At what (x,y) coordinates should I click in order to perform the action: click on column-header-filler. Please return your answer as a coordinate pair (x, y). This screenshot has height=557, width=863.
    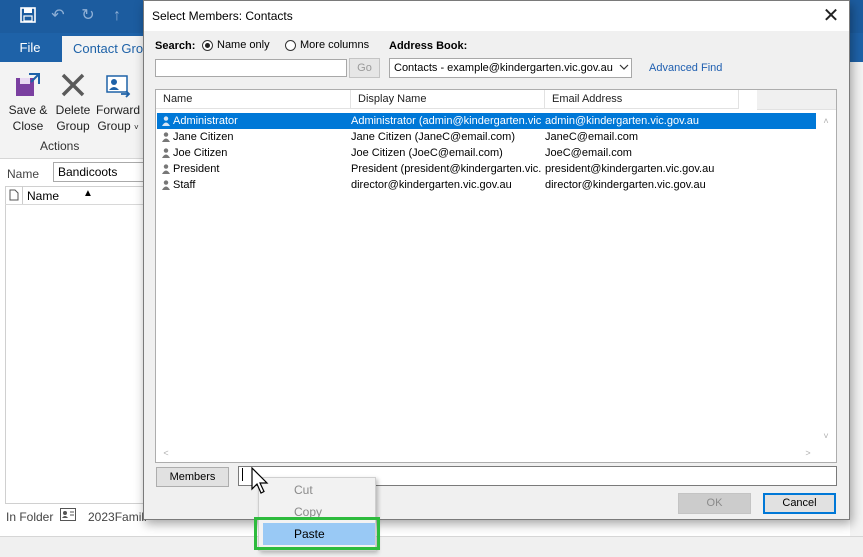
    Looking at the image, I should click on (796, 100).